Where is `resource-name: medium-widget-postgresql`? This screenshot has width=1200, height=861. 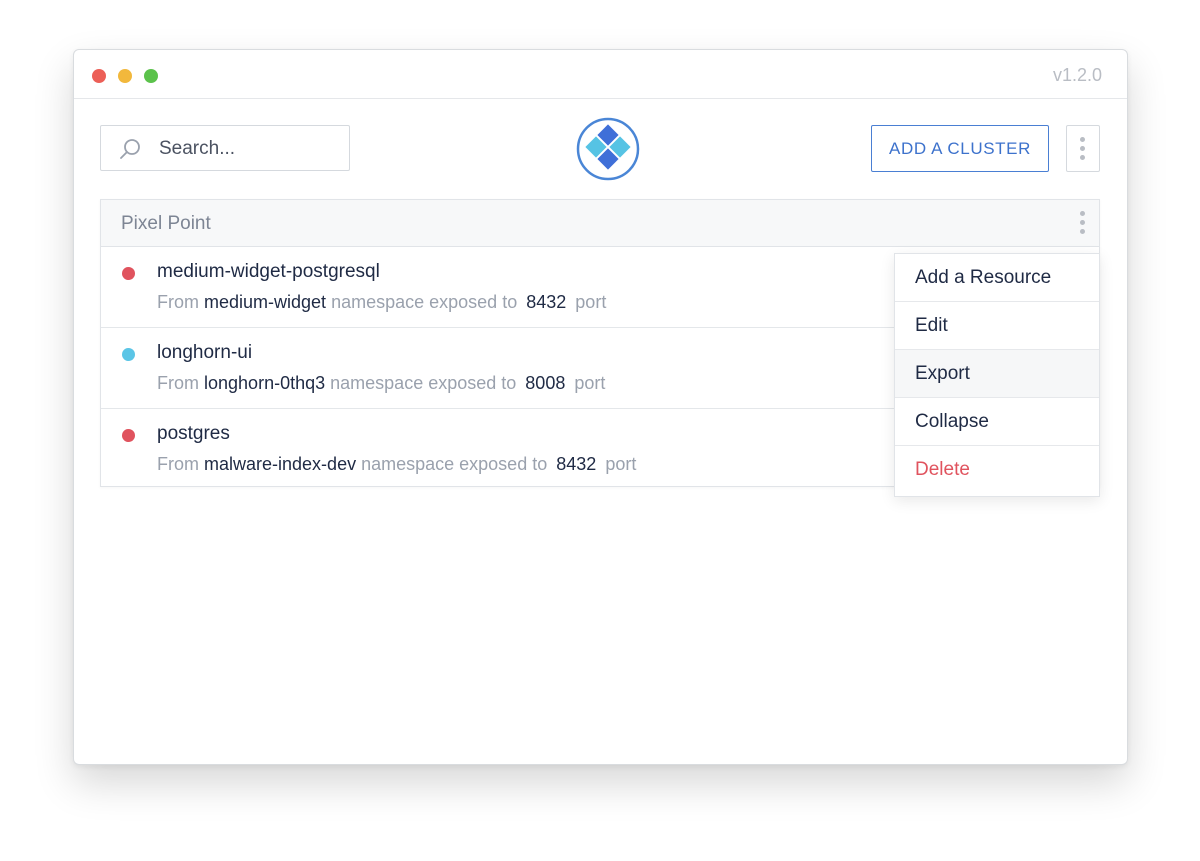 resource-name: medium-widget-postgresql is located at coordinates (268, 271).